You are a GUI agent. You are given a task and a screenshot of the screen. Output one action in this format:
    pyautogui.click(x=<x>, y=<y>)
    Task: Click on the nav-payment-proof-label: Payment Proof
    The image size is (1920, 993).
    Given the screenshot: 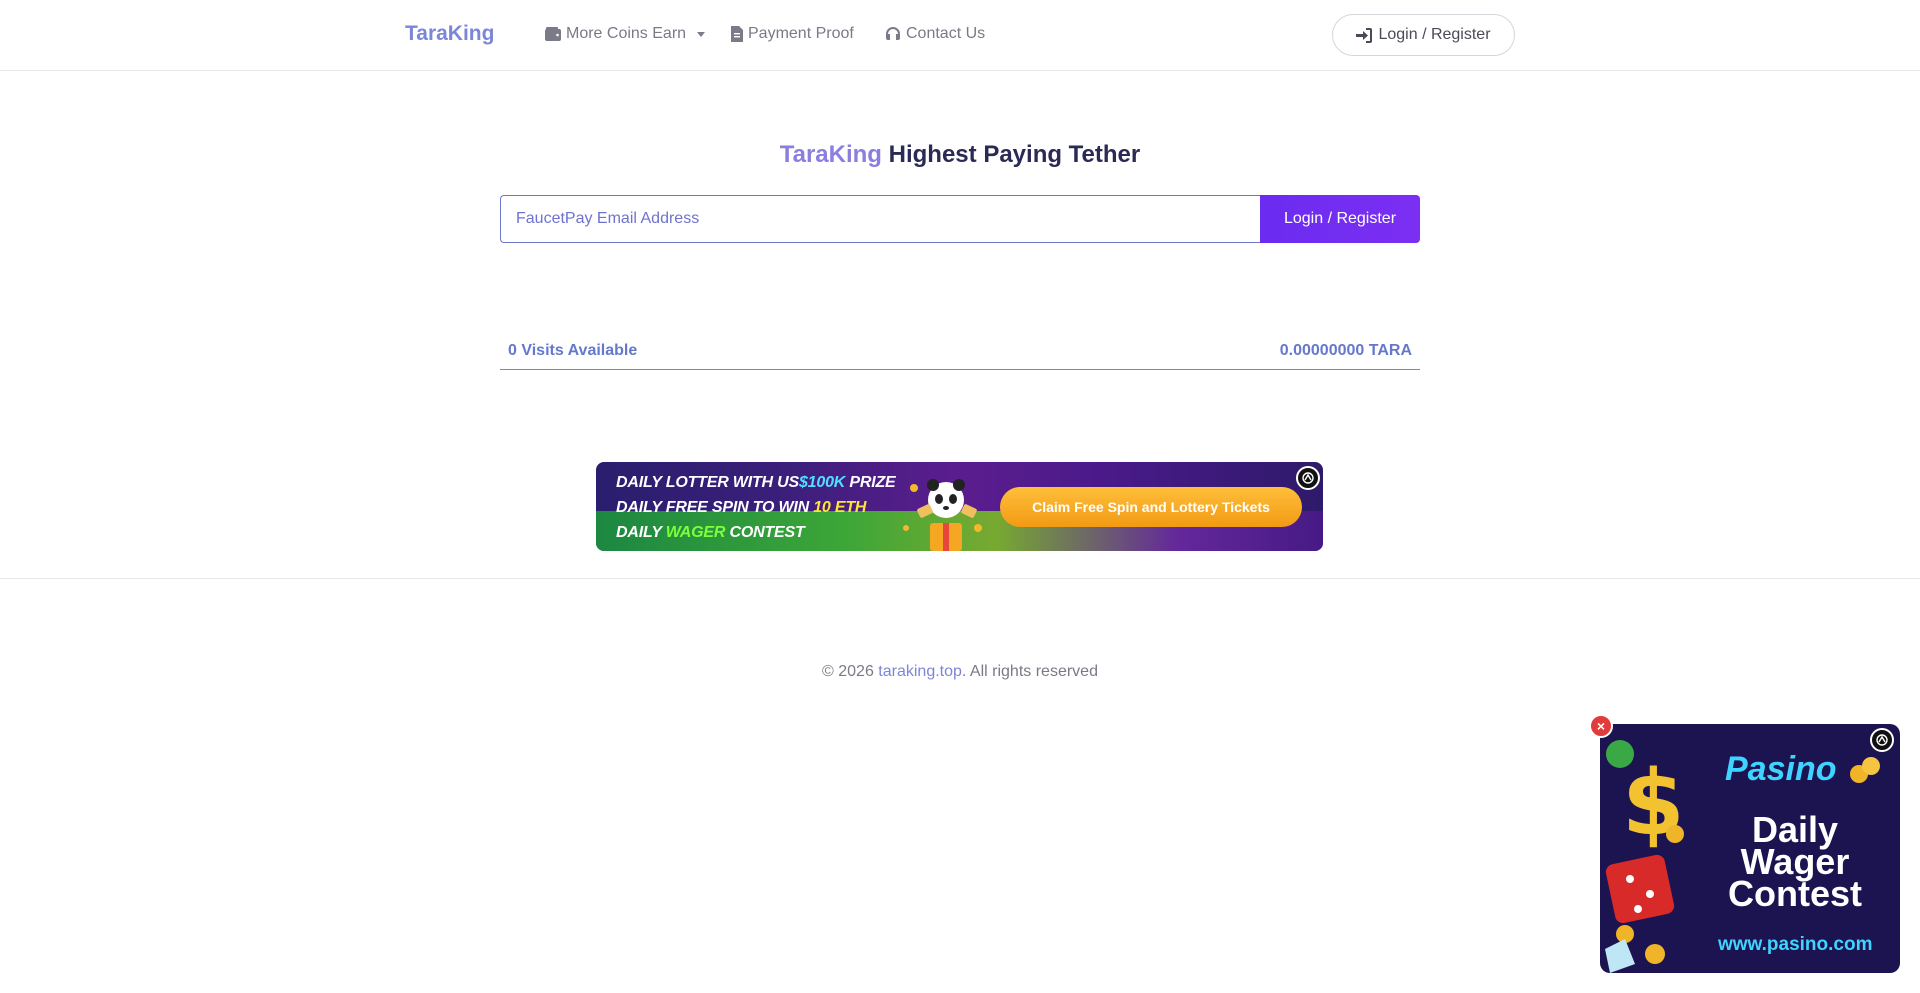 What is the action you would take?
    pyautogui.click(x=801, y=33)
    